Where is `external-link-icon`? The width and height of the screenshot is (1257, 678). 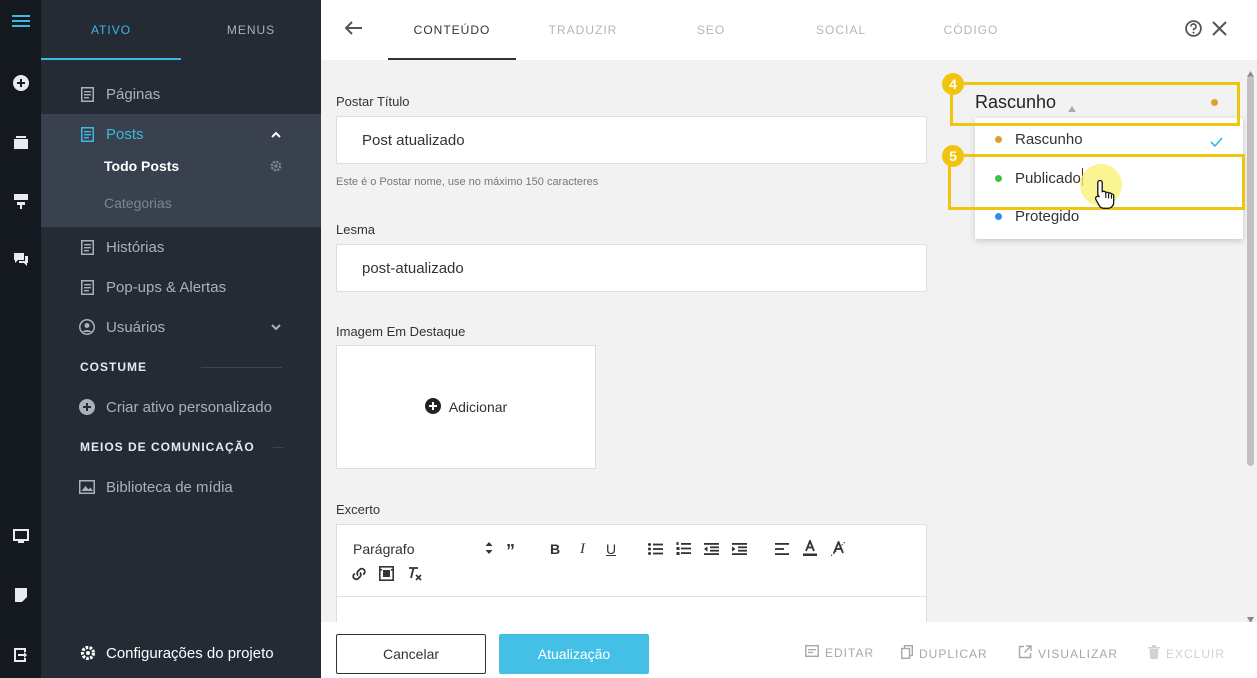
external-link-icon is located at coordinates (1025, 653).